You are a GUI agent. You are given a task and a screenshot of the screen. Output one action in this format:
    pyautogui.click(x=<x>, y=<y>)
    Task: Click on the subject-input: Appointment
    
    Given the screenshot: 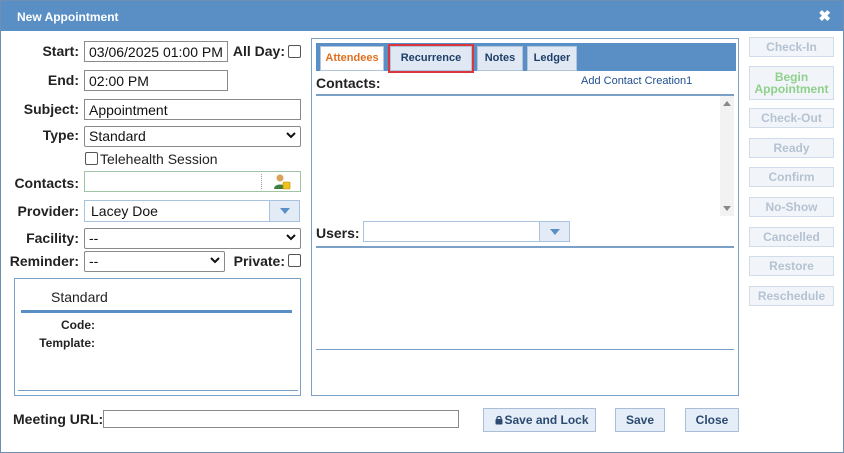 What is the action you would take?
    pyautogui.click(x=192, y=109)
    